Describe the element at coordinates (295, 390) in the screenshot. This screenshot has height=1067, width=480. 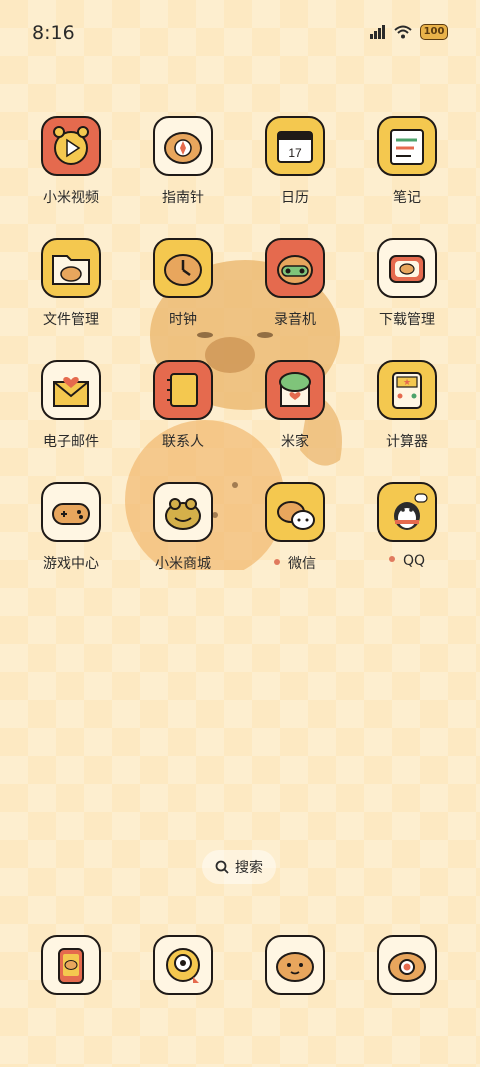
I see `home-icon` at that location.